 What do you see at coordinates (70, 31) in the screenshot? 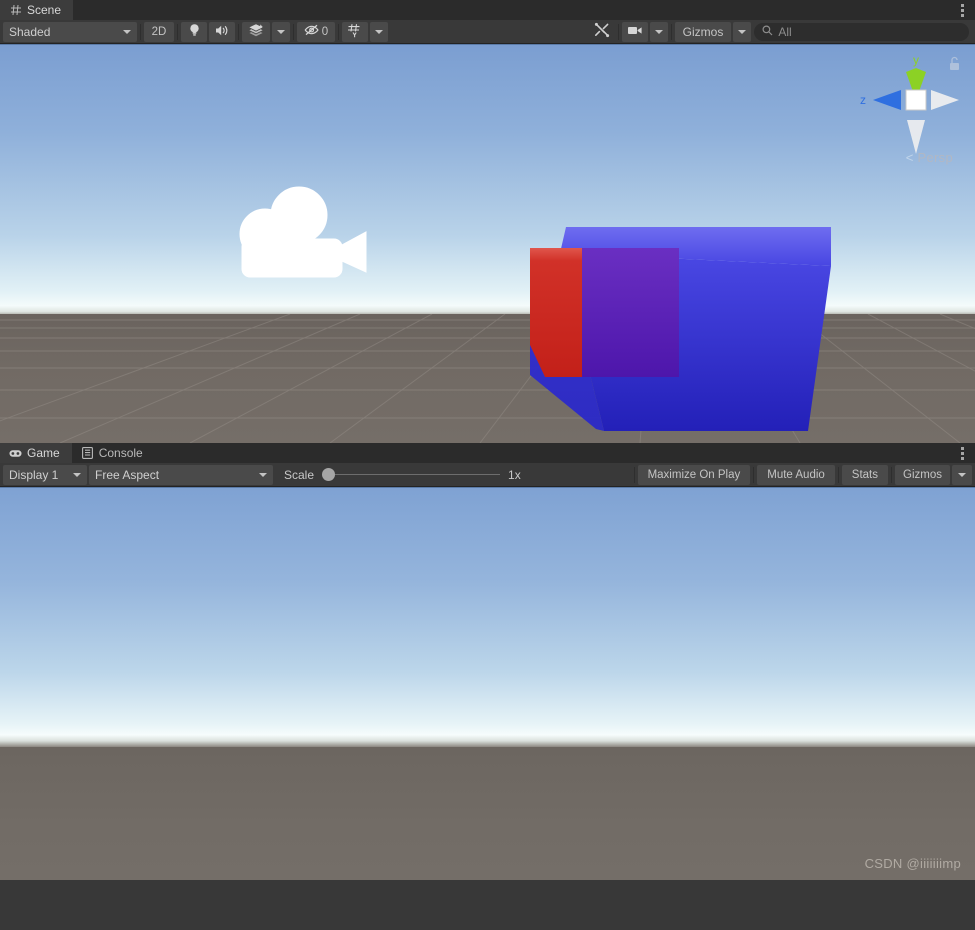
I see `scene-draw-mode-dropdown: Shaded` at bounding box center [70, 31].